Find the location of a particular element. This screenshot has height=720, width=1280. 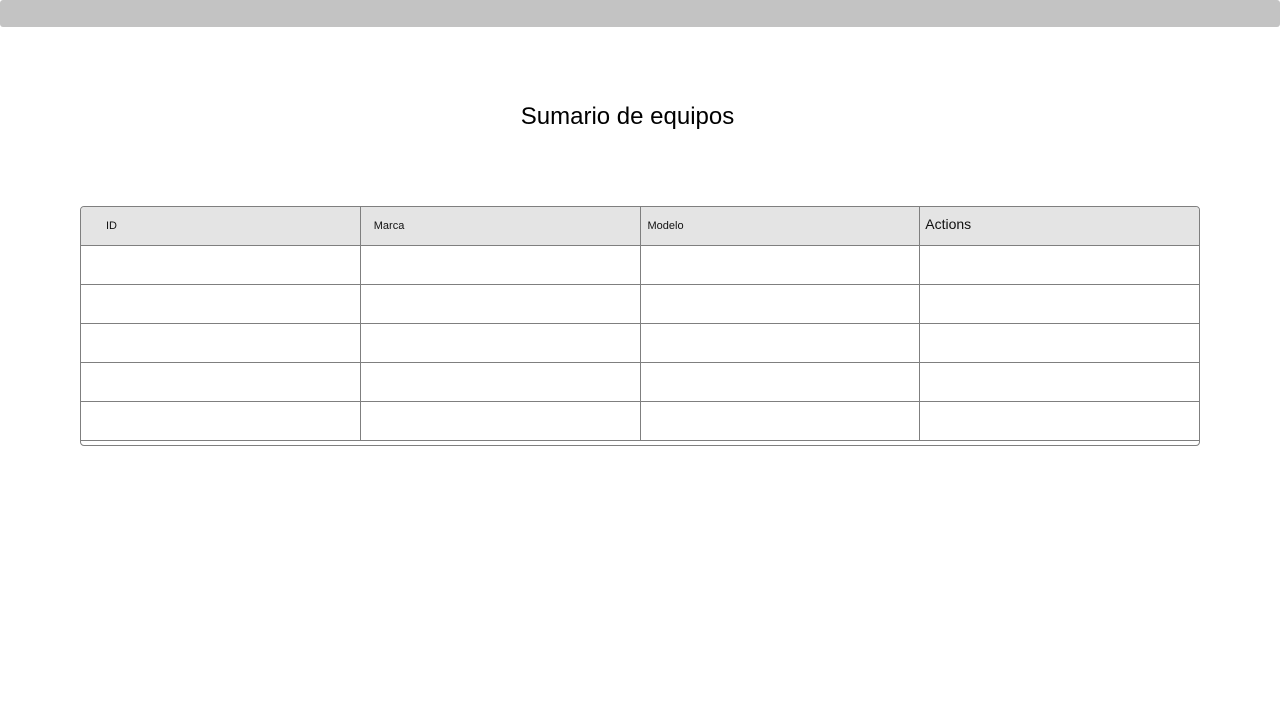

table-header-row: ID Marca Modelo Actions is located at coordinates (640, 226).